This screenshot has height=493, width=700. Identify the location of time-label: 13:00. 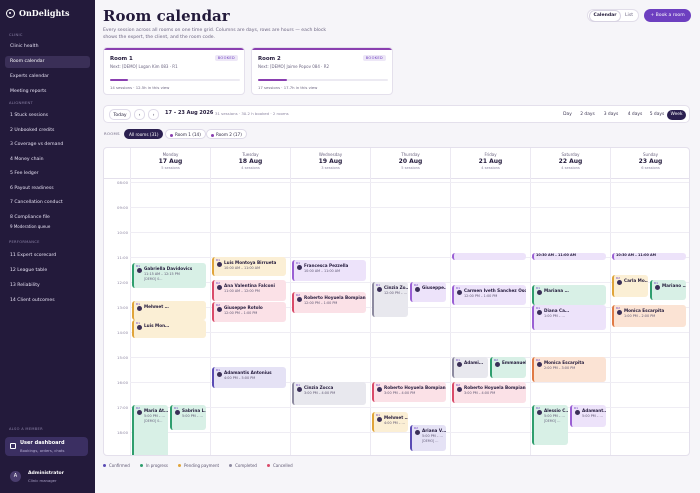
(122, 307).